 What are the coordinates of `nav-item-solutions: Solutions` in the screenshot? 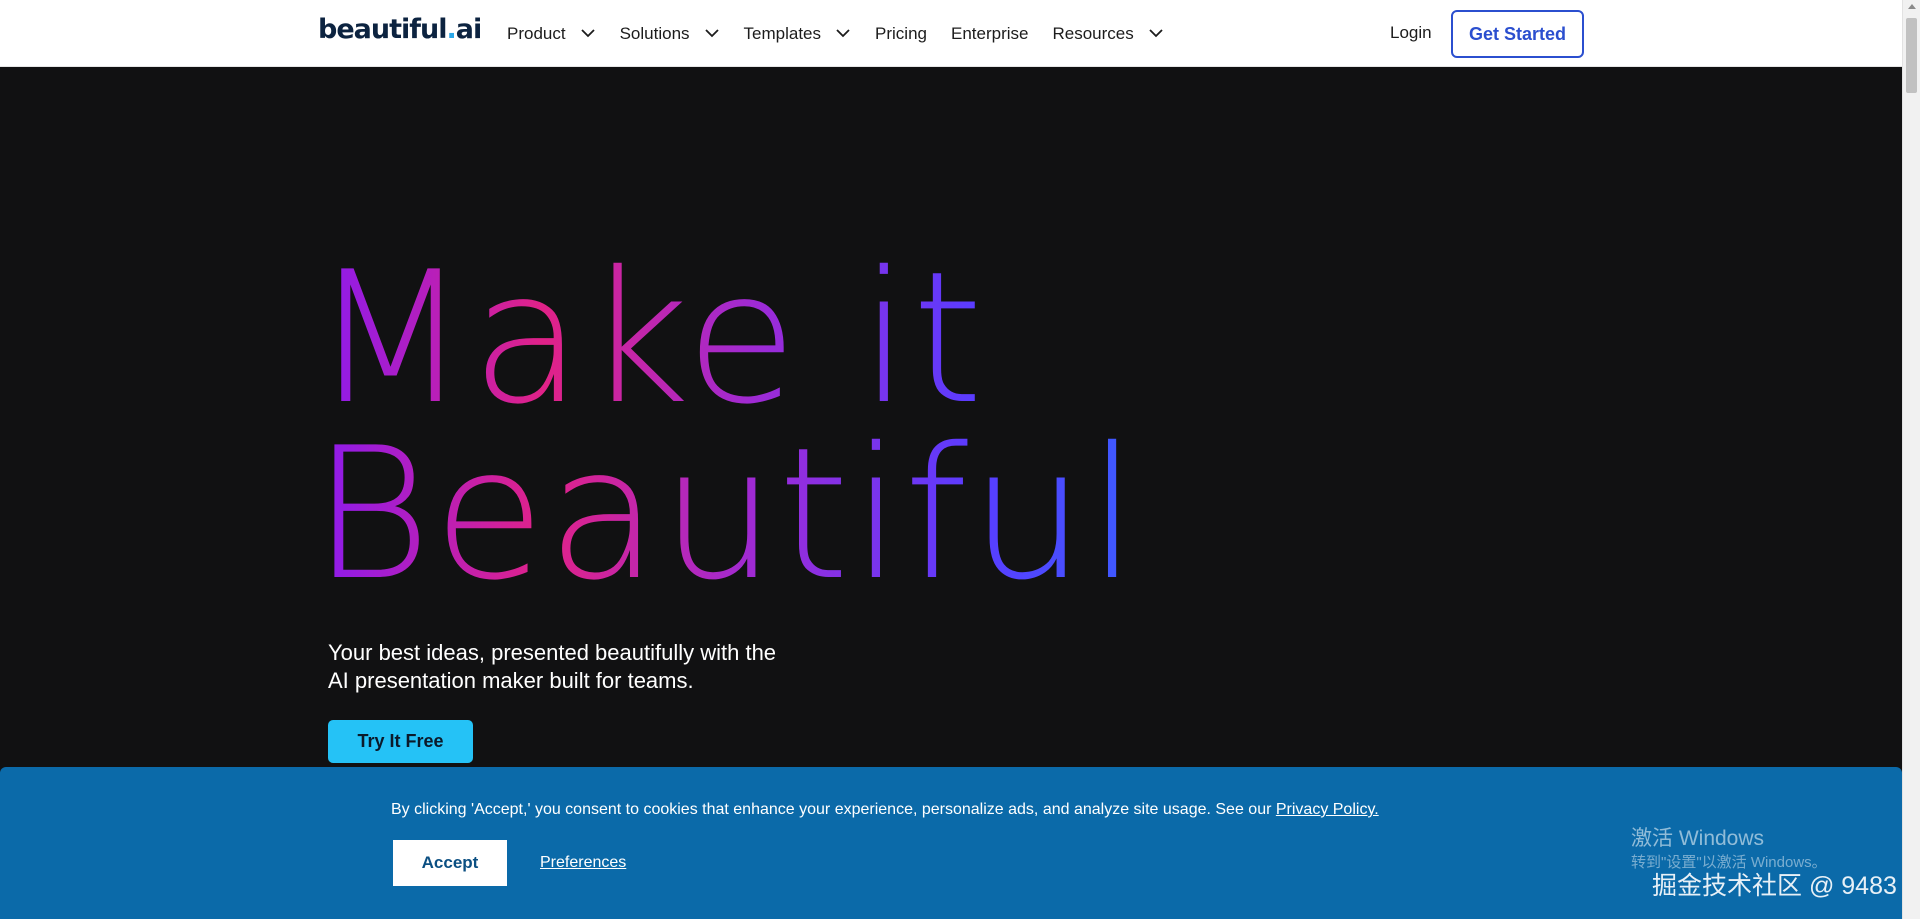 It's located at (670, 34).